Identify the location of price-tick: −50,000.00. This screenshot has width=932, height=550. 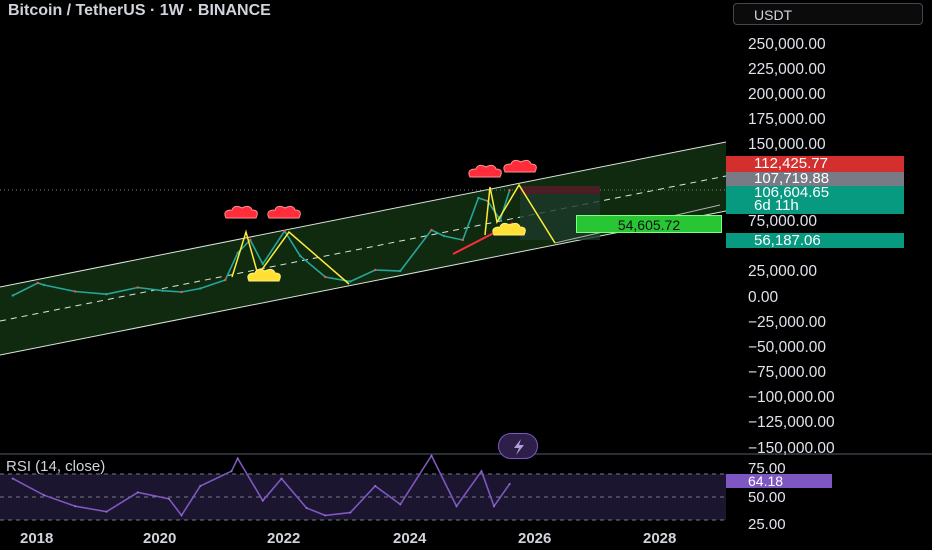
(787, 347).